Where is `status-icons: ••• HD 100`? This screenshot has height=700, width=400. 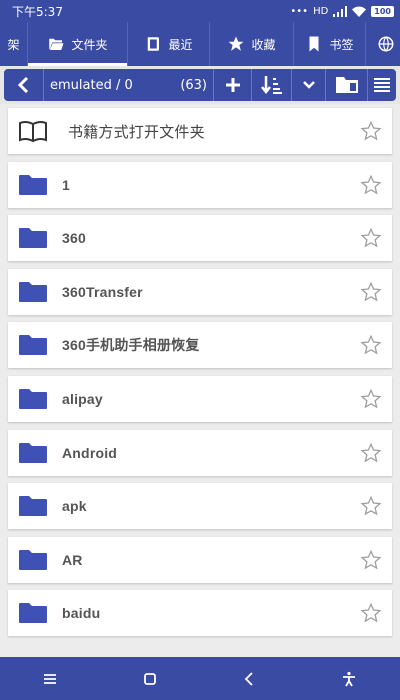 status-icons: ••• HD 100 is located at coordinates (342, 11).